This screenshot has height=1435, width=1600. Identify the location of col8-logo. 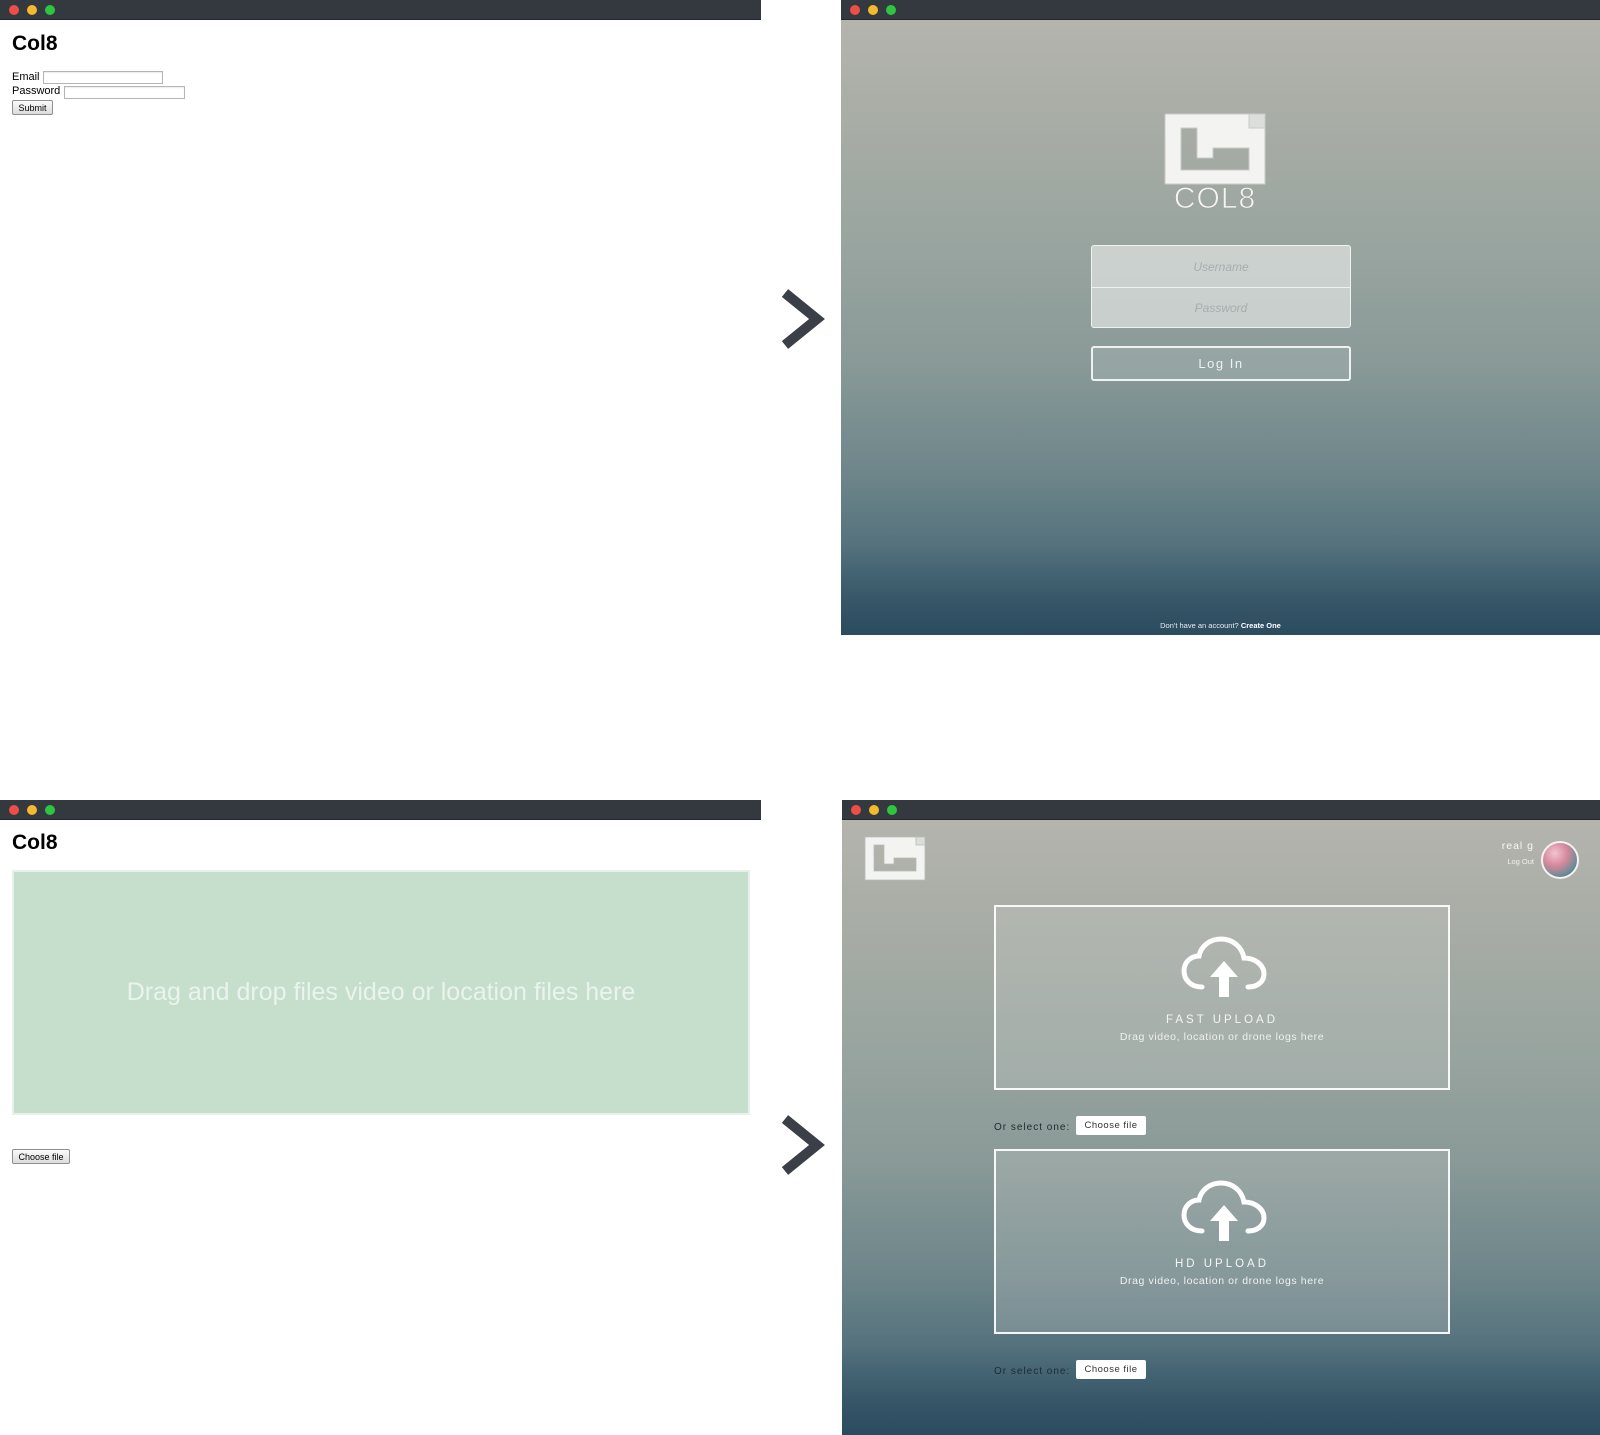
(895, 858).